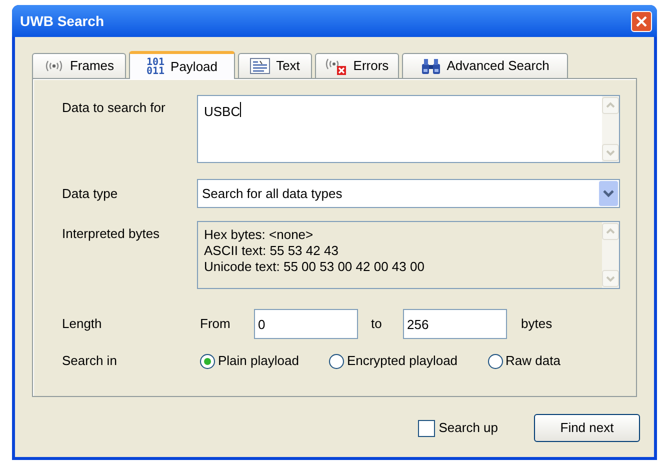 The height and width of the screenshot is (464, 666). I want to click on search-up-checkbox, so click(426, 428).